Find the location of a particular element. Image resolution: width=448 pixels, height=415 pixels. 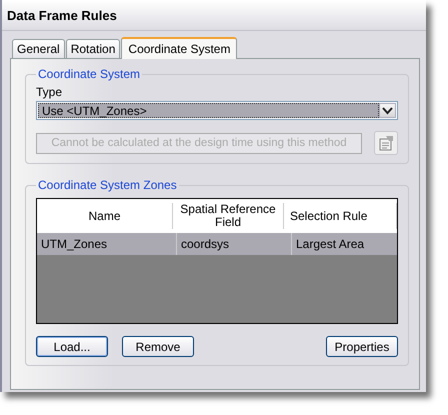

window-title: Data Frame Rules is located at coordinates (62, 15).